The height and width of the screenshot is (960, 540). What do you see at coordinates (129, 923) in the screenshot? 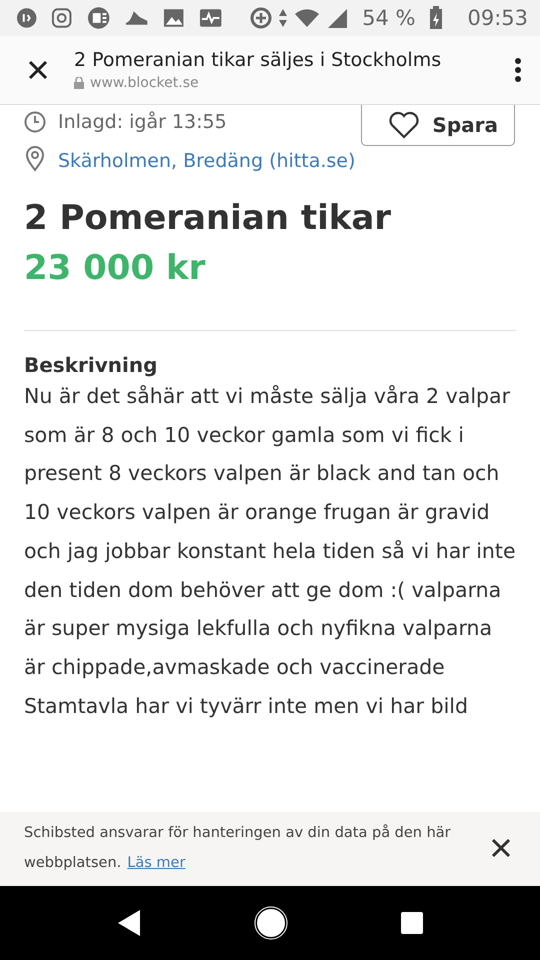
I see `back-icon` at bounding box center [129, 923].